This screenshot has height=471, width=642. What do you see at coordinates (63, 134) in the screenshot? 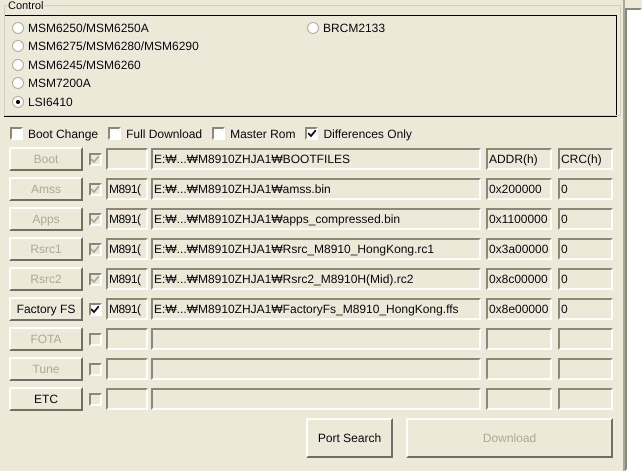
I see `option-label: Boot Change` at bounding box center [63, 134].